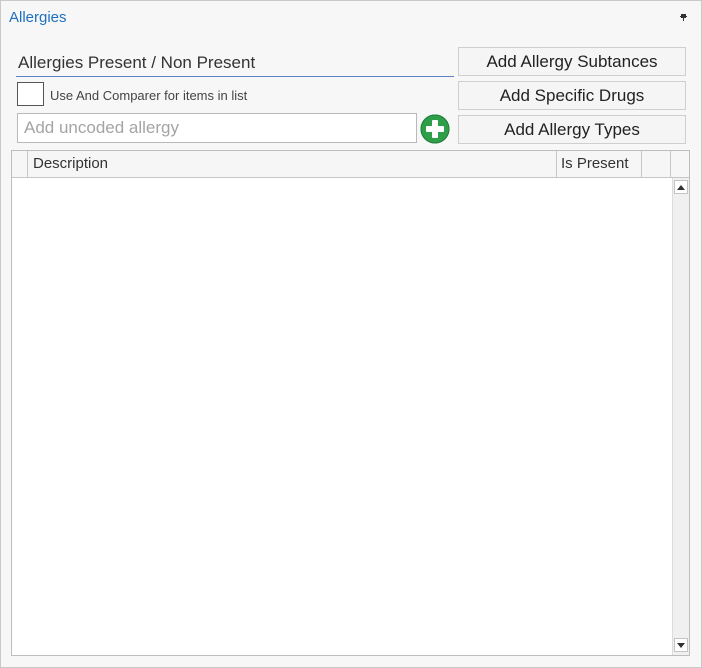 The image size is (702, 668). I want to click on scroll-up-button, so click(681, 187).